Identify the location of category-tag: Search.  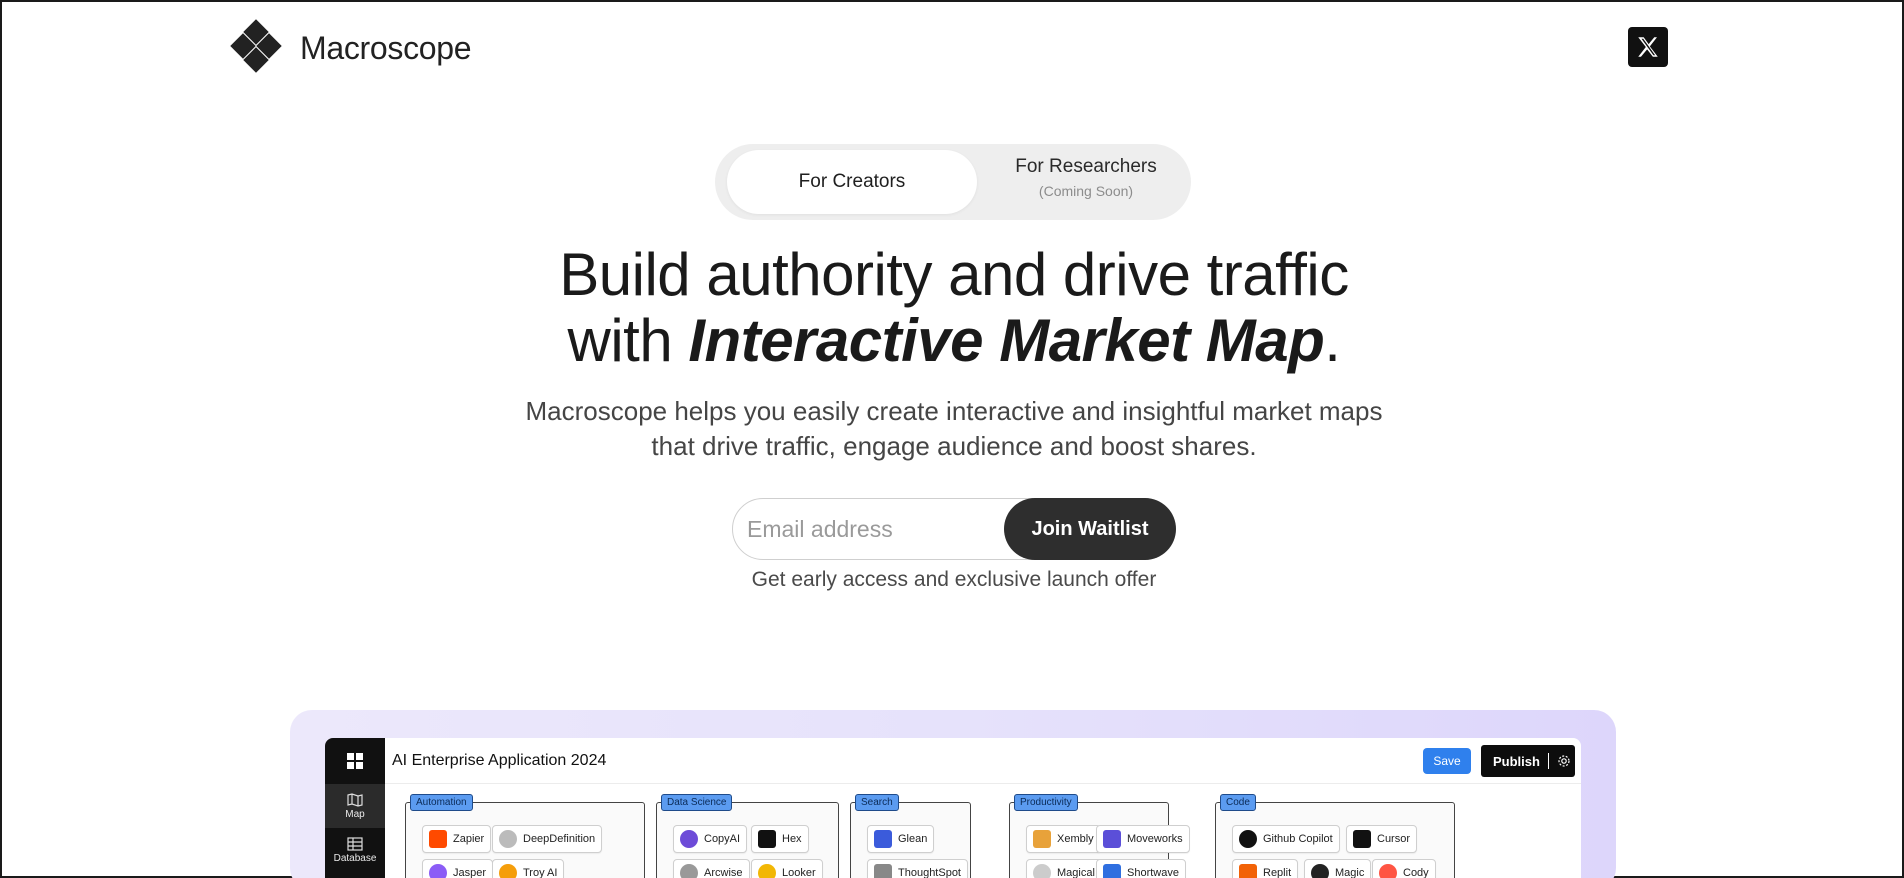
(877, 802).